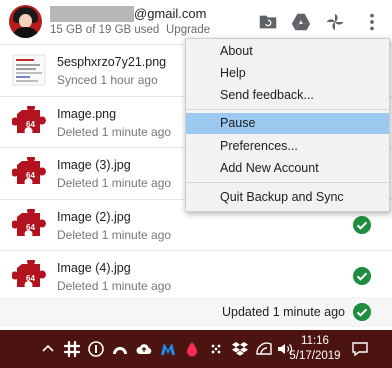  What do you see at coordinates (301, 22) in the screenshot?
I see `google-drive-icon` at bounding box center [301, 22].